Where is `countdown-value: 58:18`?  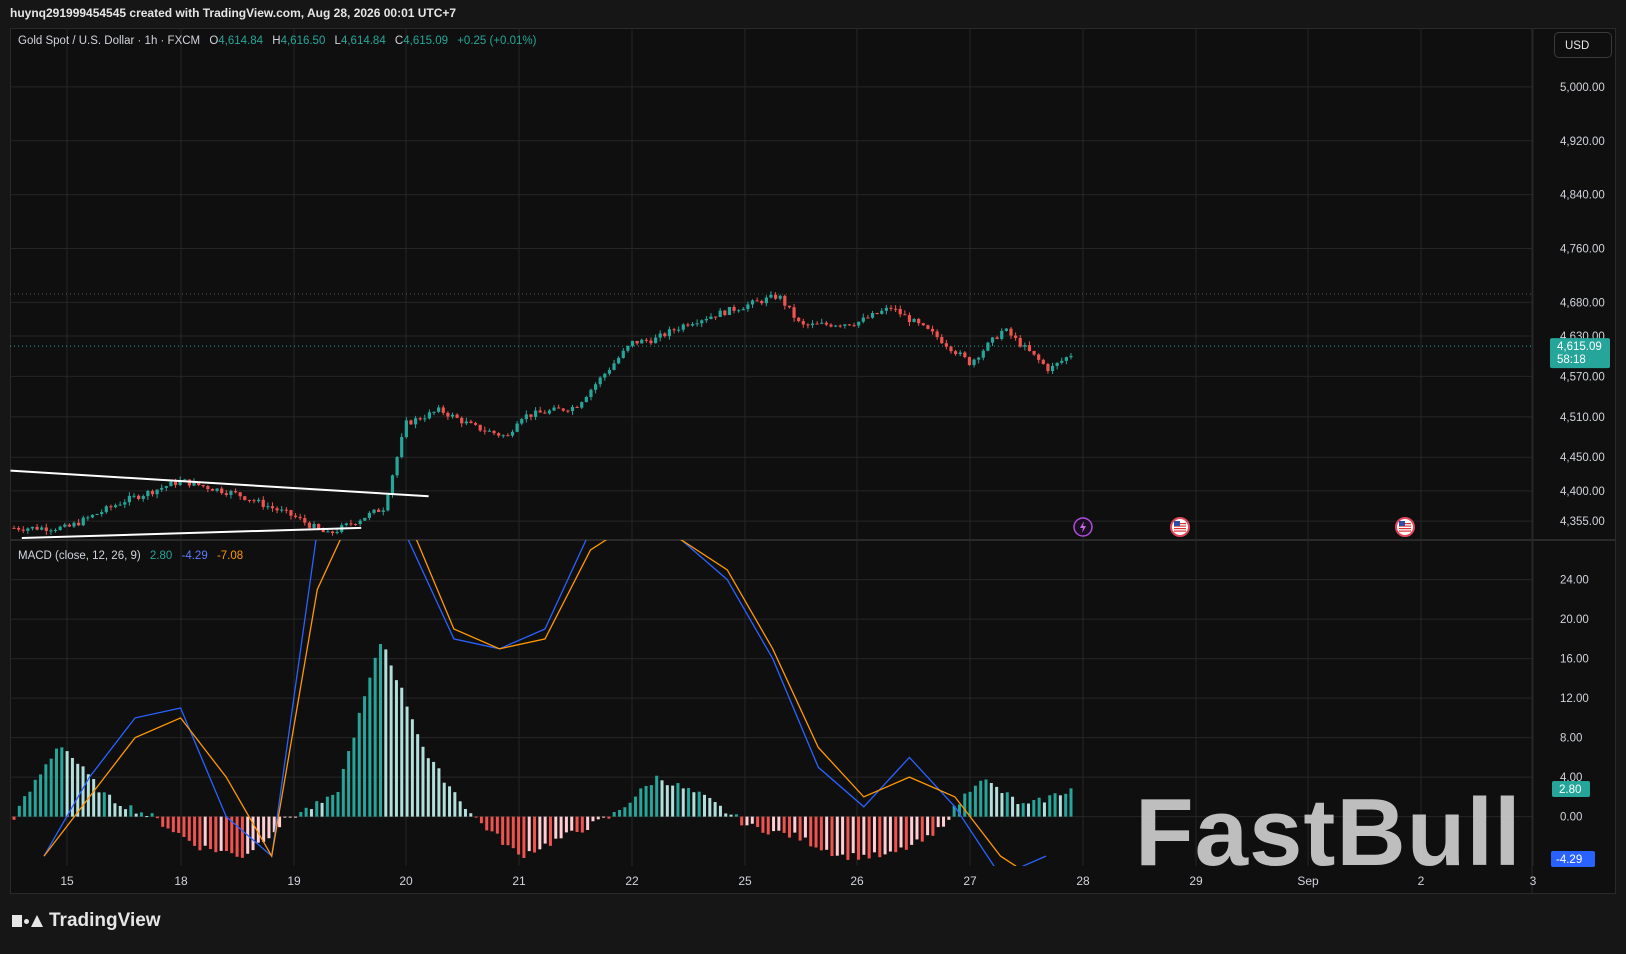 countdown-value: 58:18 is located at coordinates (1571, 360).